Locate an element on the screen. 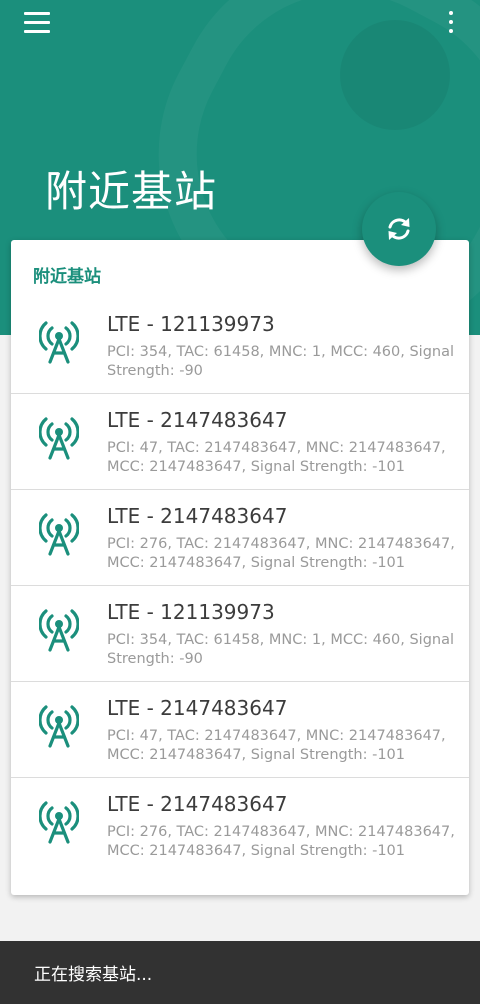 This screenshot has height=1004, width=480. refresh-icon is located at coordinates (399, 229).